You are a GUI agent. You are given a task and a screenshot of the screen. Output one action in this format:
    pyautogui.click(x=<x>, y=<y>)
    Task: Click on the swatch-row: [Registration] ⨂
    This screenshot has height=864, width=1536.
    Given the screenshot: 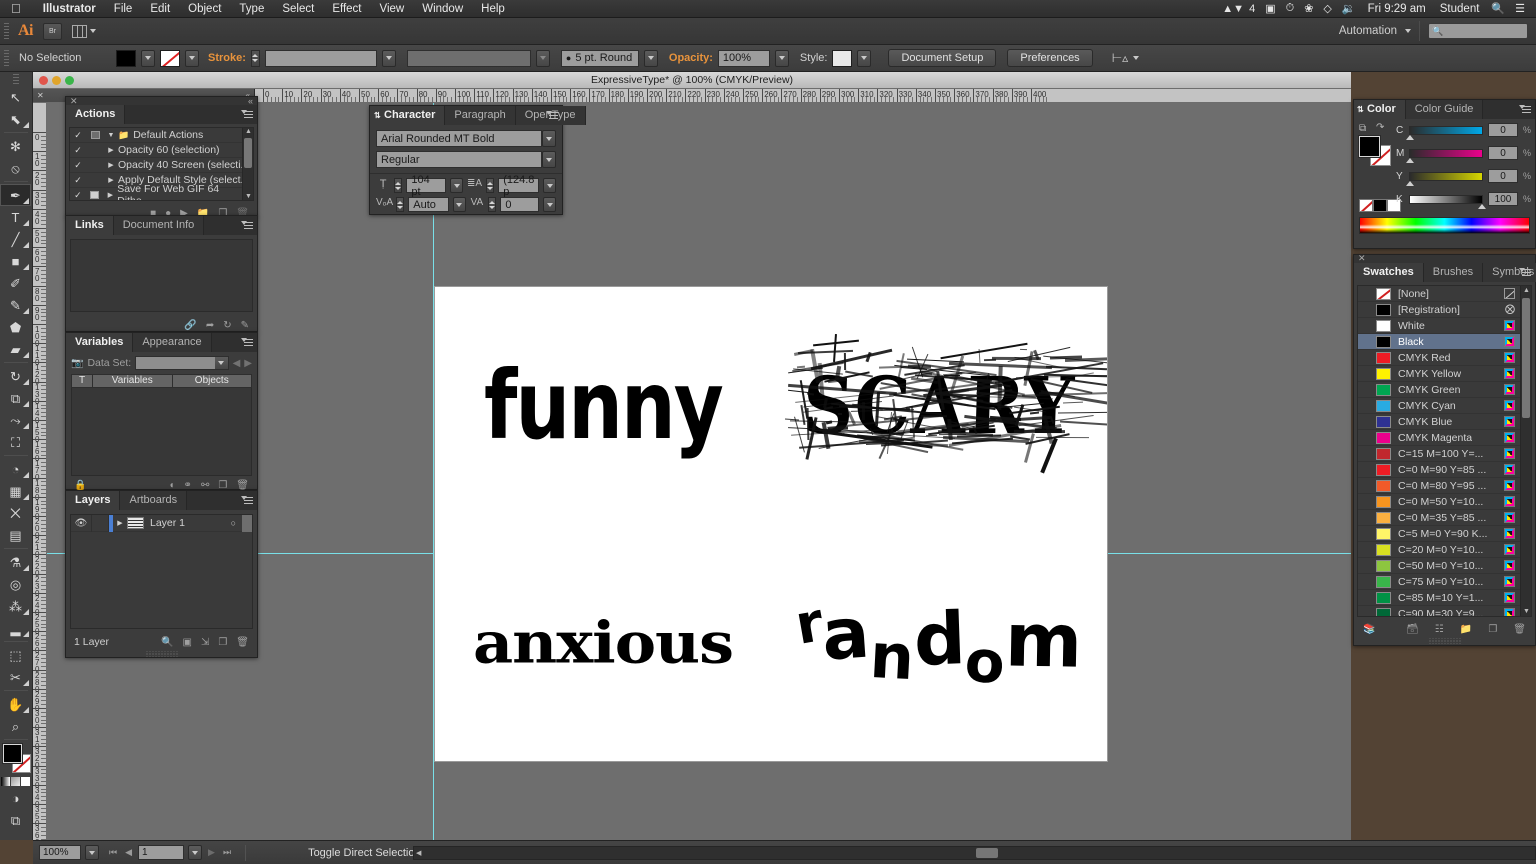 What is the action you would take?
    pyautogui.click(x=1439, y=310)
    